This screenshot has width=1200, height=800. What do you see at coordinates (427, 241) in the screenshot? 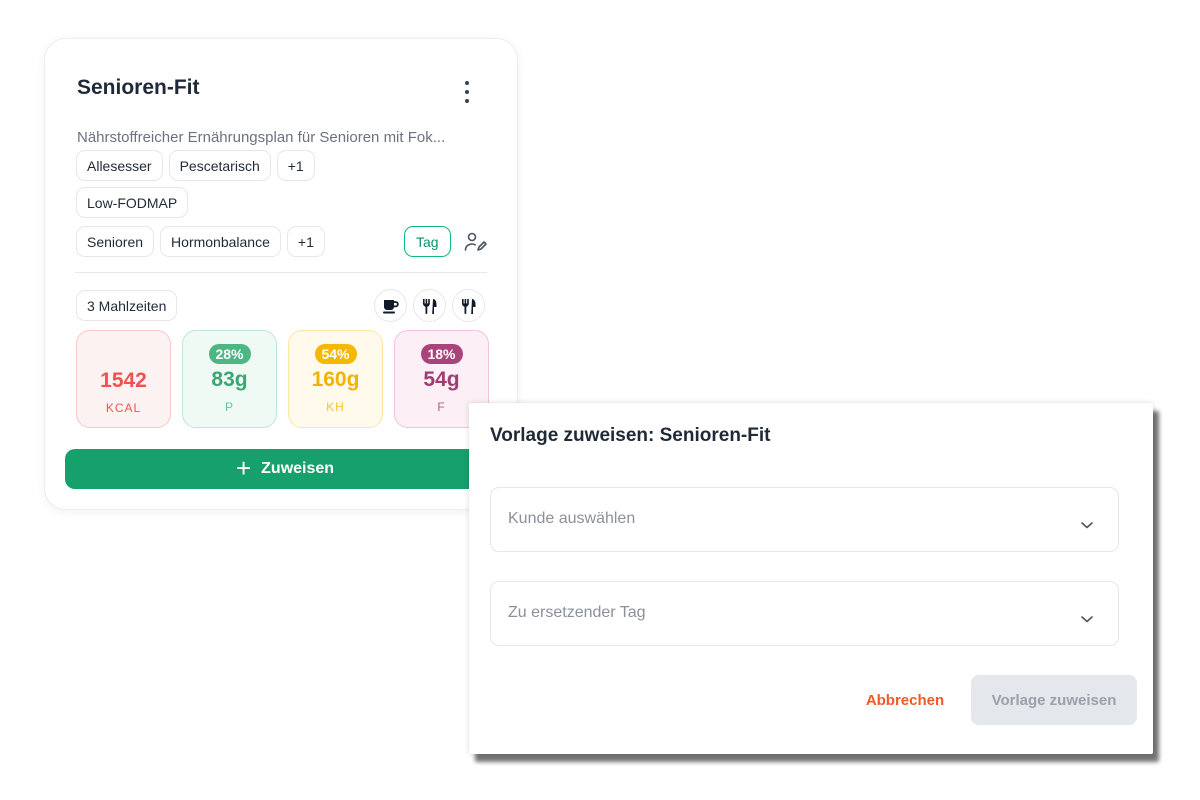
I see `type-tag: Tag` at bounding box center [427, 241].